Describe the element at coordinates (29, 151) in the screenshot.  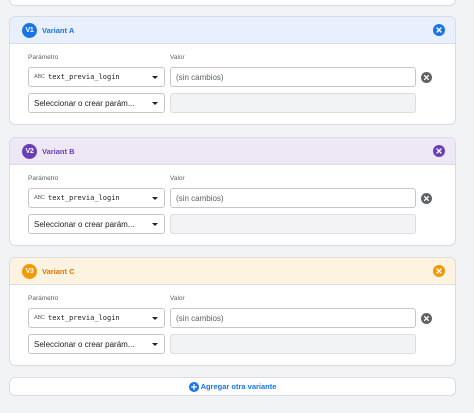
I see `variant-badge: V2` at that location.